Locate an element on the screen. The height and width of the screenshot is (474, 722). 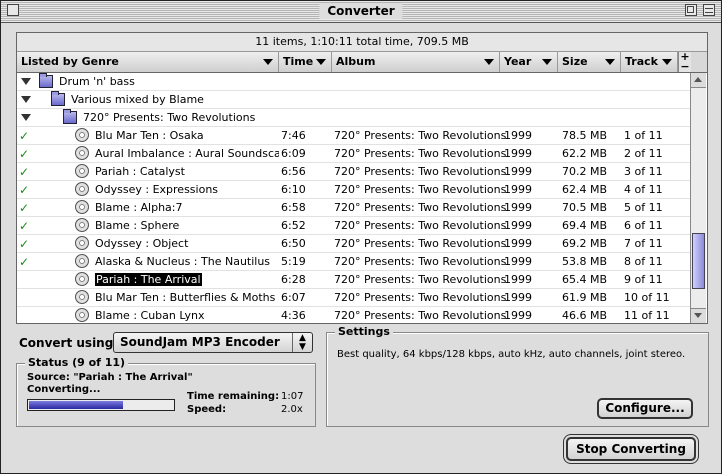
track-cell: 2 of 11 is located at coordinates (643, 153).